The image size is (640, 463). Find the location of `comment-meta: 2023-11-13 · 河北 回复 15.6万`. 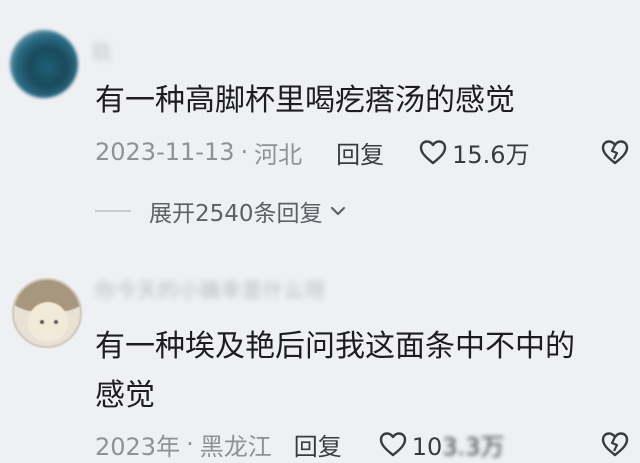

comment-meta: 2023-11-13 · 河北 回复 15.6万 is located at coordinates (362, 152).